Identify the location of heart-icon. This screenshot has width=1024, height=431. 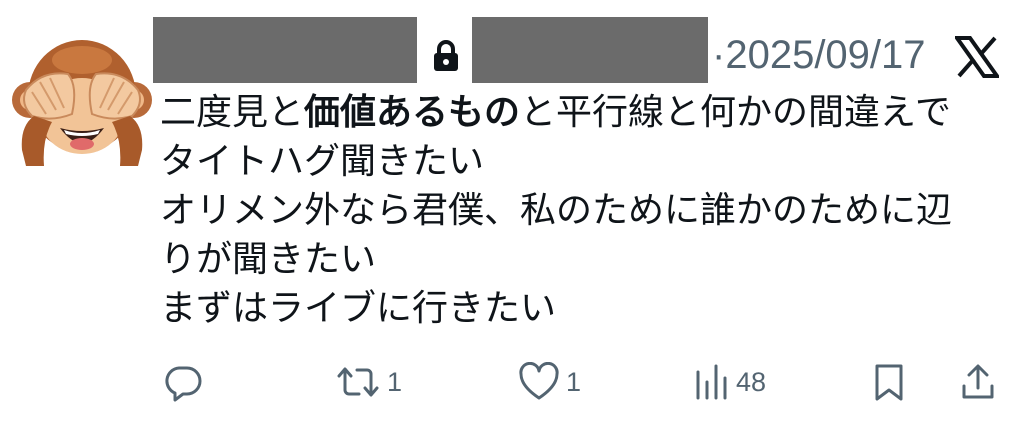
(539, 381).